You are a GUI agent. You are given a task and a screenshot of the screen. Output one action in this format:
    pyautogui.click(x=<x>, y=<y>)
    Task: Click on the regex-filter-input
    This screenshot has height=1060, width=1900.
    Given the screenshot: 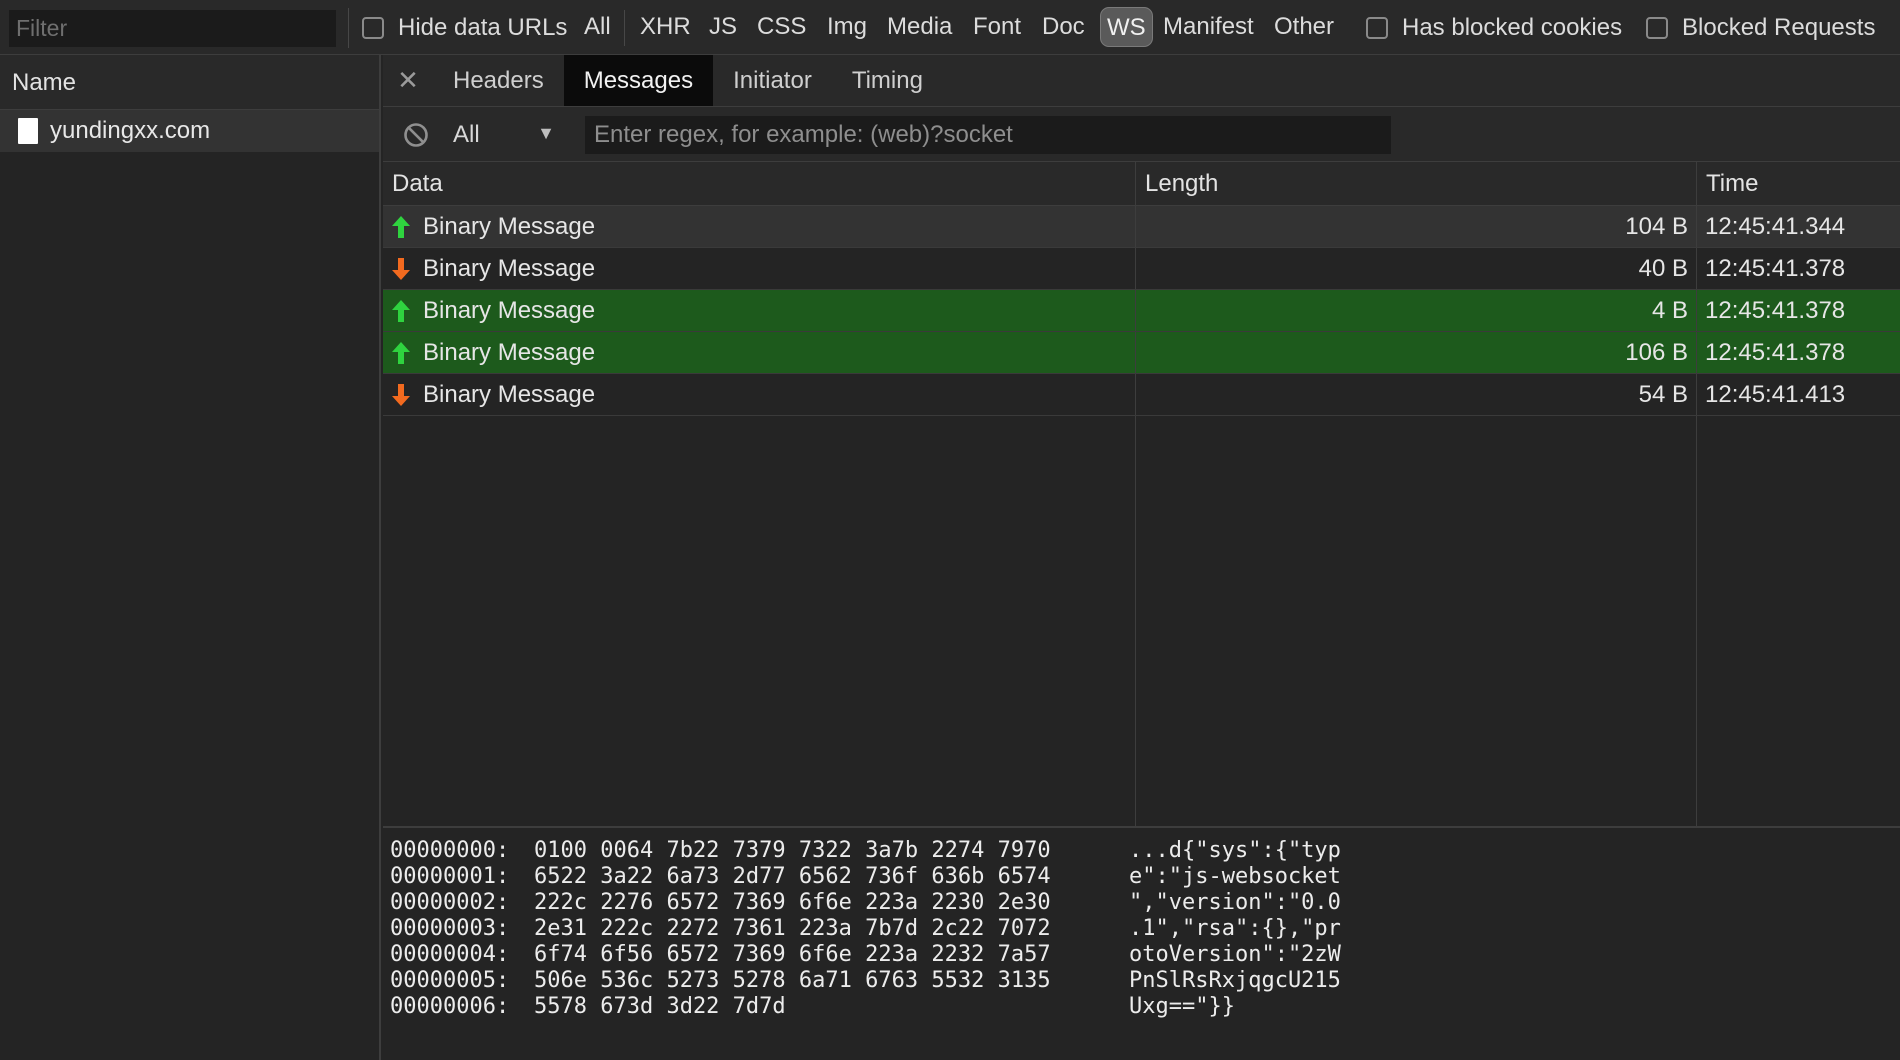 What is the action you would take?
    pyautogui.click(x=988, y=135)
    